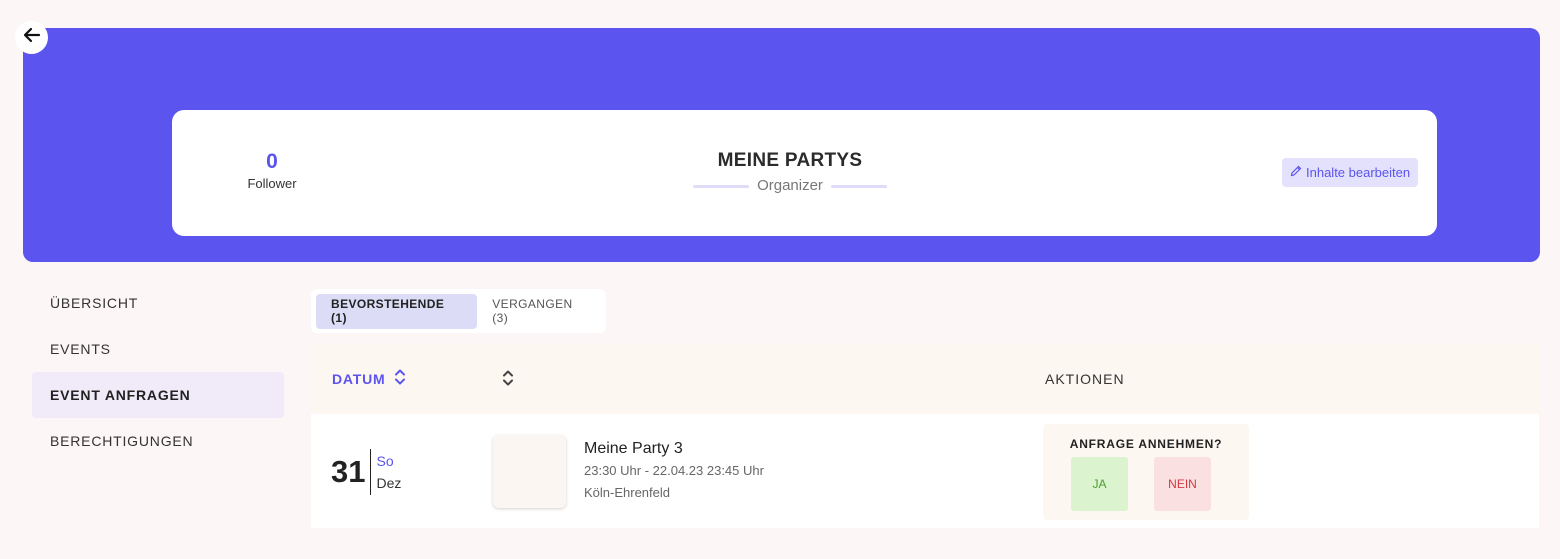 This screenshot has width=1560, height=559. What do you see at coordinates (158, 441) in the screenshot?
I see `sidebar-item-berechtigungen: BERECHTIGUNGEN` at bounding box center [158, 441].